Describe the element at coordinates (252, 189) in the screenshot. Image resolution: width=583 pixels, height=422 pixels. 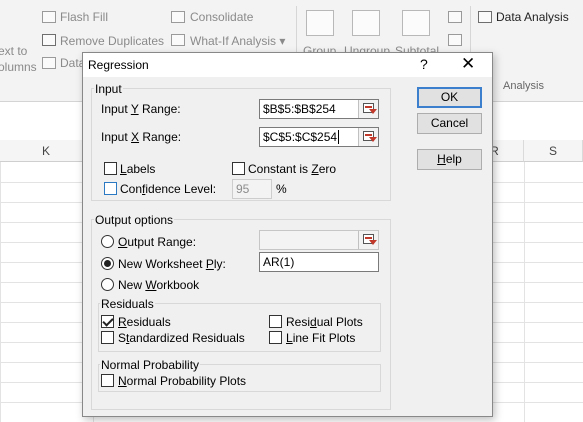
I see `confidence-level-input: 95` at that location.